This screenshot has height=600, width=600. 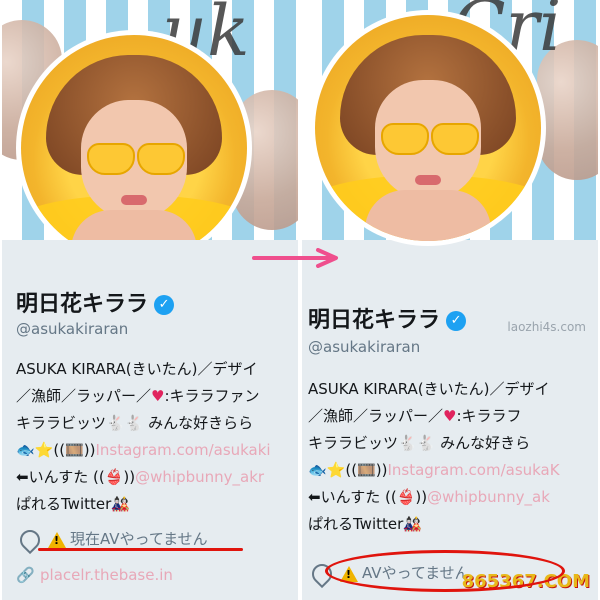 What do you see at coordinates (212, 396) in the screenshot?
I see `bio-line-suffix: :キララファン` at bounding box center [212, 396].